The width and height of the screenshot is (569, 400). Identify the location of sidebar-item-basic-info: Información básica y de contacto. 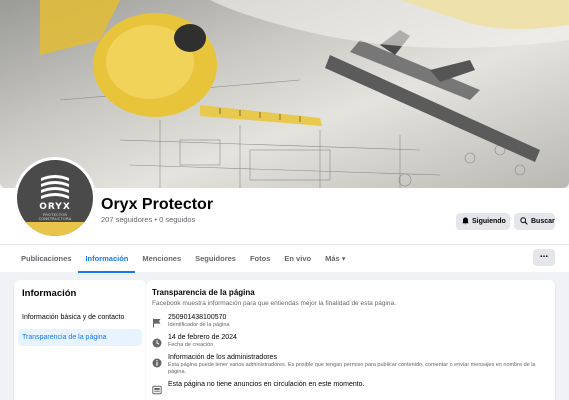
(80, 317).